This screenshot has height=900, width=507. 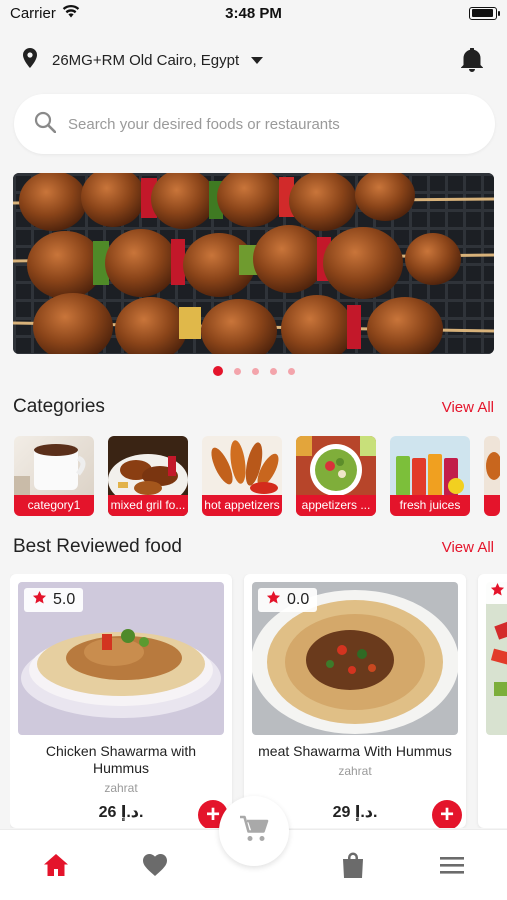 I want to click on heart-icon, so click(x=155, y=867).